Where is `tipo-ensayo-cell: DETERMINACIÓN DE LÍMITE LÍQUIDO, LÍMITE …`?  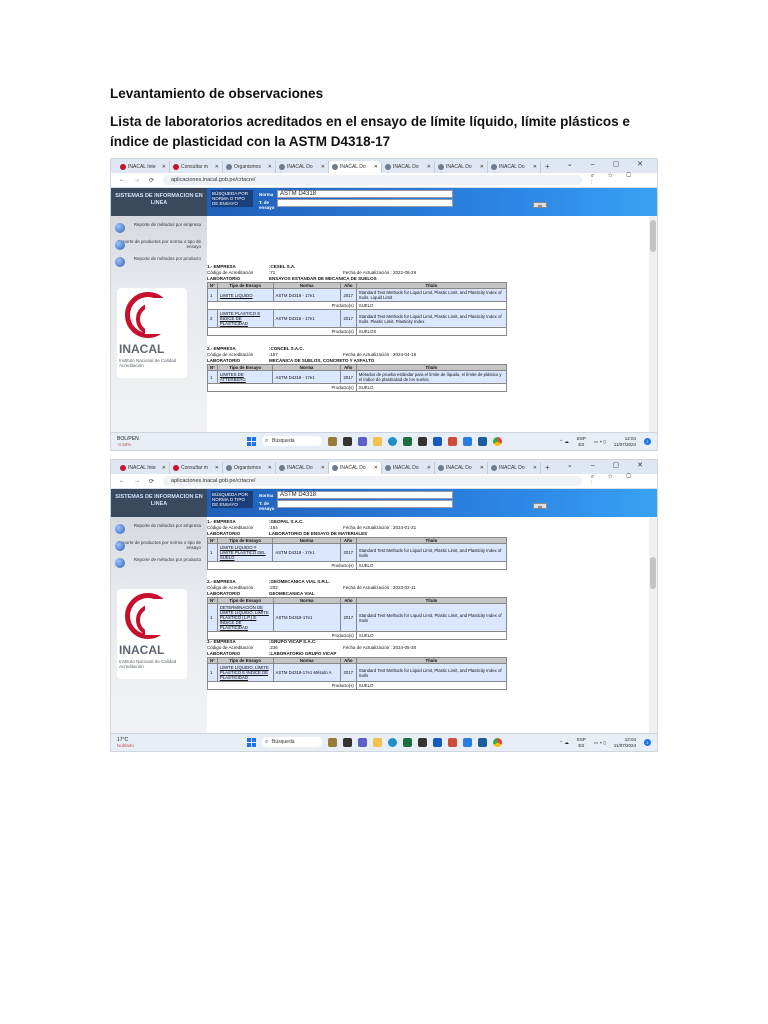
tipo-ensayo-cell: DETERMINACIÓN DE LÍMITE LÍQUIDO, LÍMITE … is located at coordinates (245, 617).